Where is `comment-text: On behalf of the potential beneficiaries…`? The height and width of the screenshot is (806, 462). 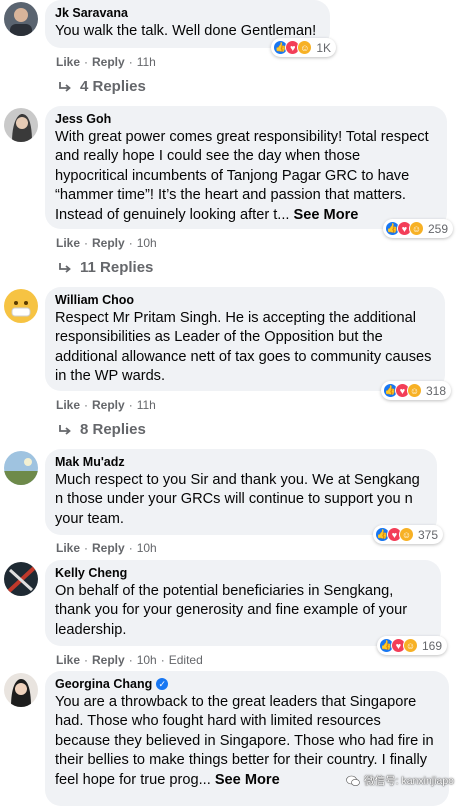
comment-text: On behalf of the potential beneficiaries… is located at coordinates (231, 610).